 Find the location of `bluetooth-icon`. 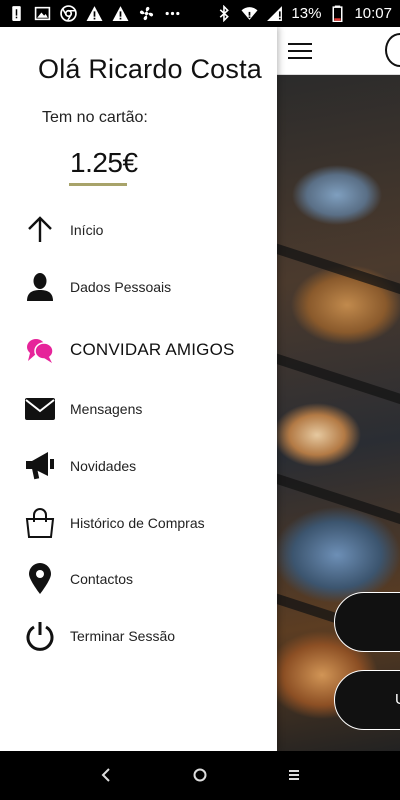

bluetooth-icon is located at coordinates (224, 13).